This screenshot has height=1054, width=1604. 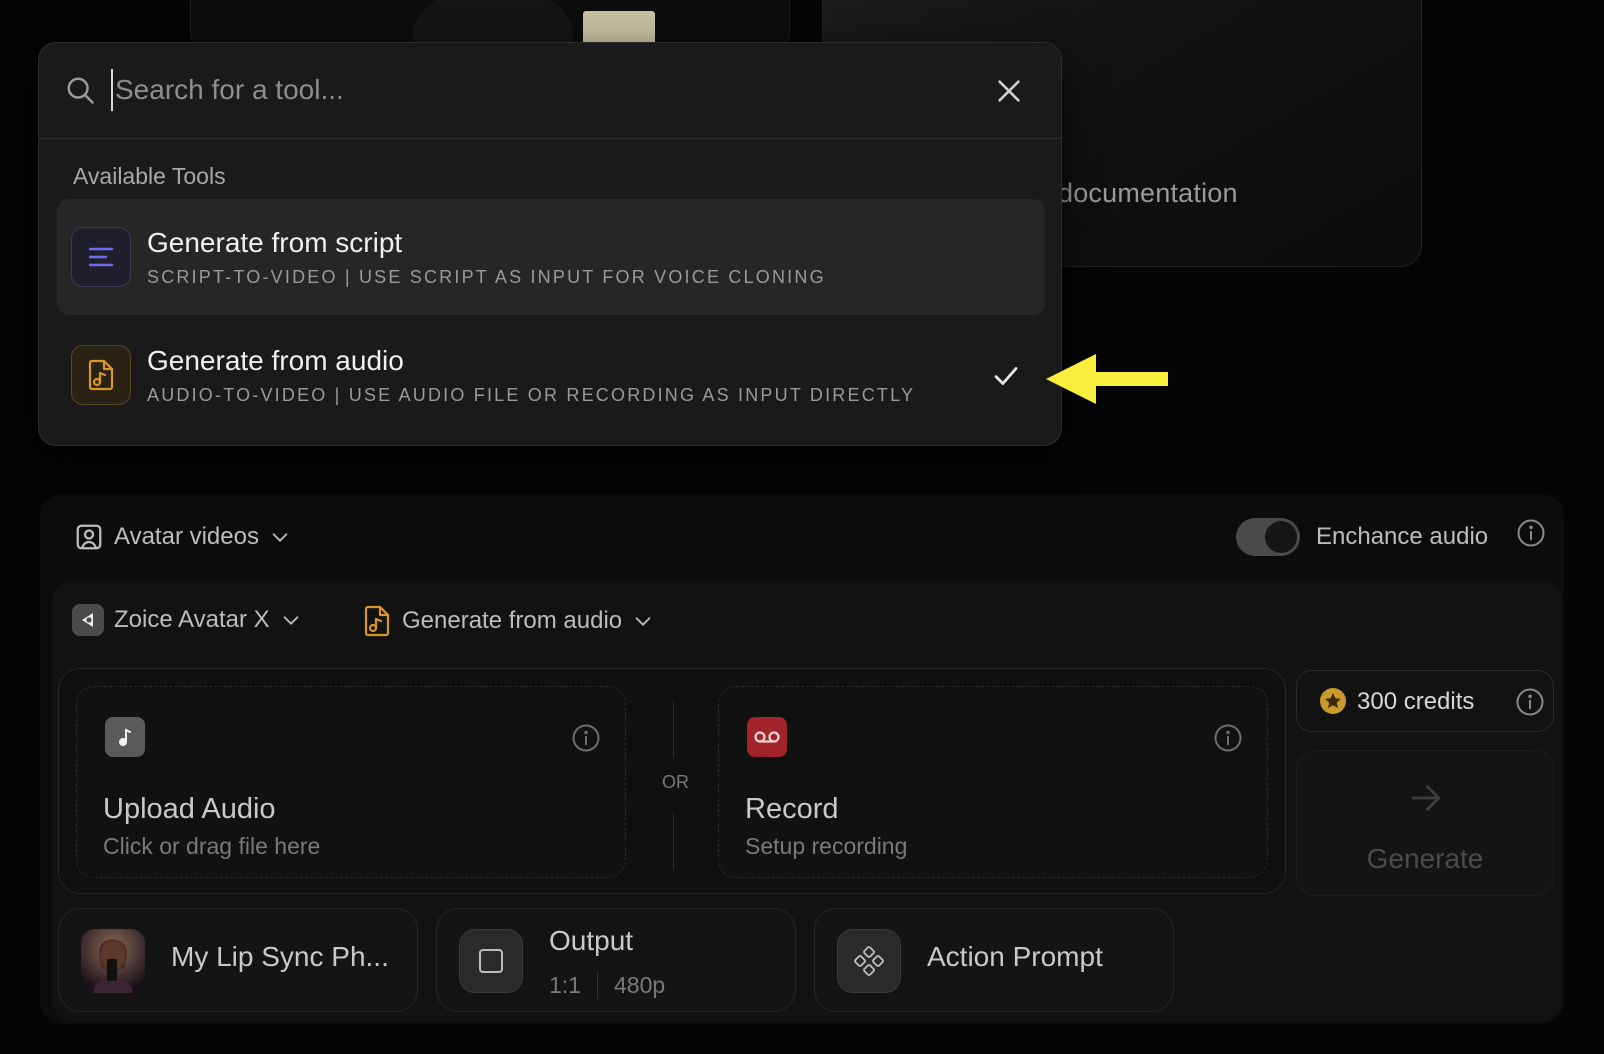 I want to click on mode-dropdown: Generate from audio, so click(x=508, y=621).